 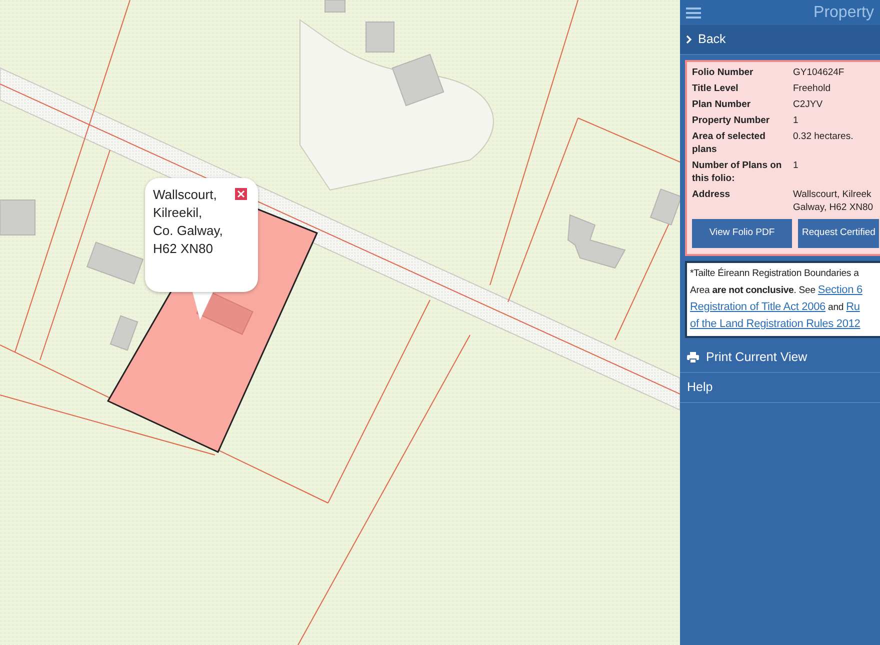 I want to click on document-link: Ru, so click(x=853, y=307).